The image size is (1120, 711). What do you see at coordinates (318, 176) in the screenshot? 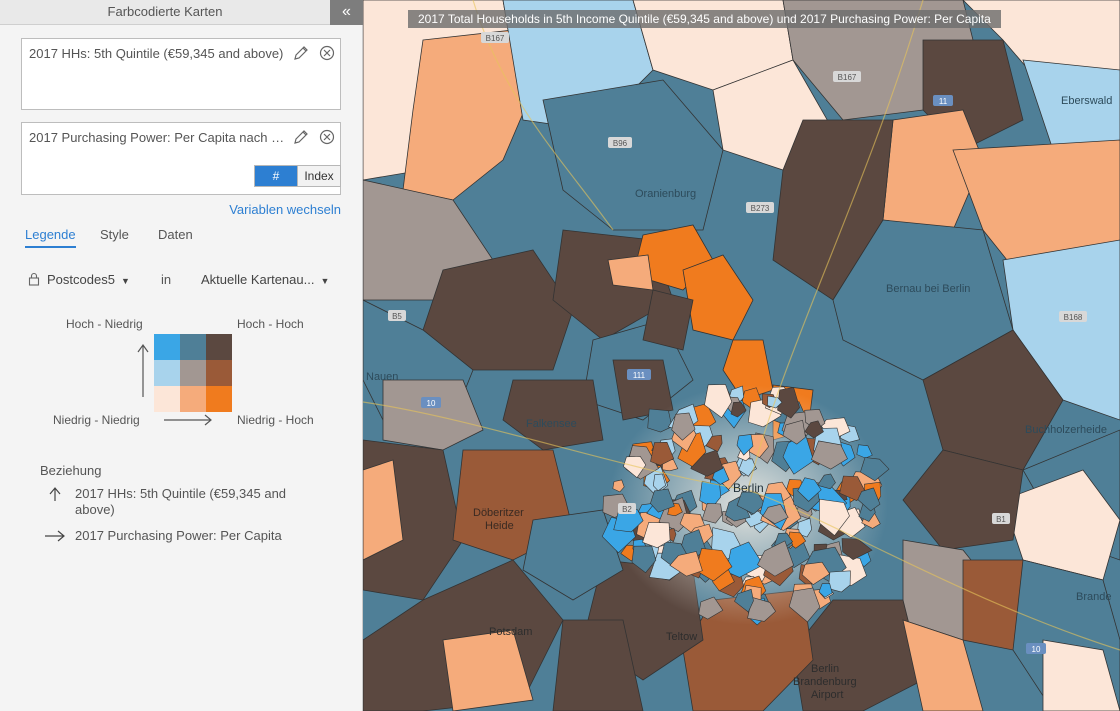
I see `index-toggle-button: Index` at bounding box center [318, 176].